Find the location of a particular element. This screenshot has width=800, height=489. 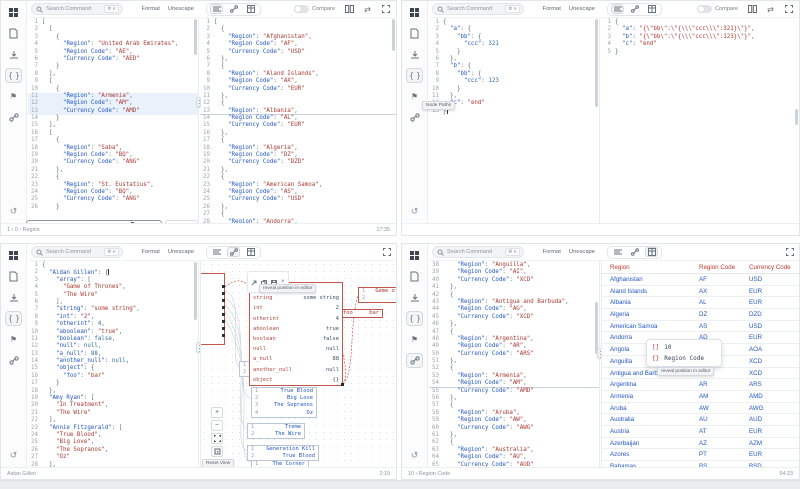

code-line: 19 "Amy Ryan": [ is located at coordinates (113, 398).